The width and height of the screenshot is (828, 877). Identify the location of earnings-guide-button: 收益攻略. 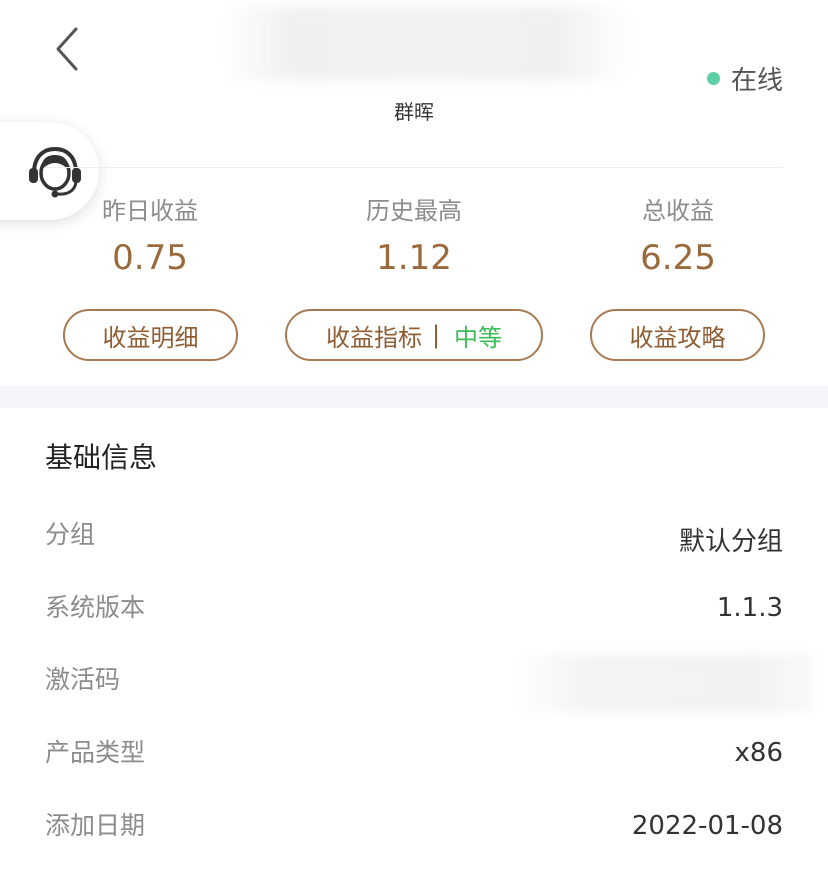
(677, 335).